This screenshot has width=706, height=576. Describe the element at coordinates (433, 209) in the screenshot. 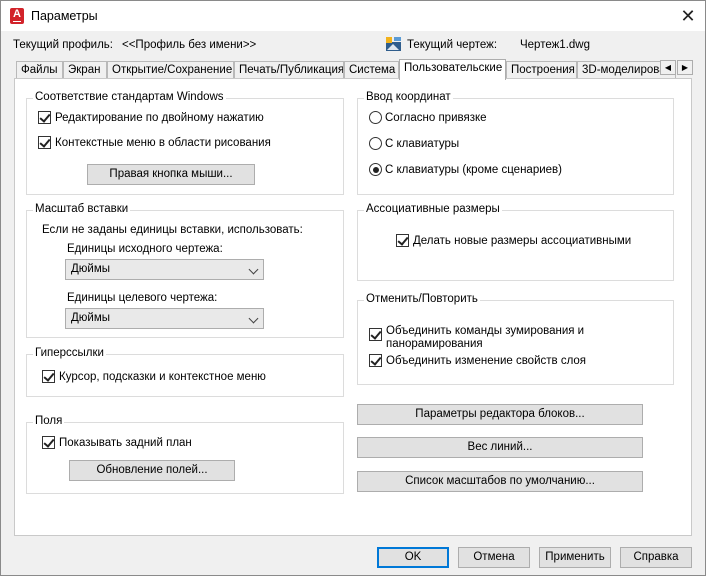

I see `associative-dims-title: Ассоциативные размеры` at that location.